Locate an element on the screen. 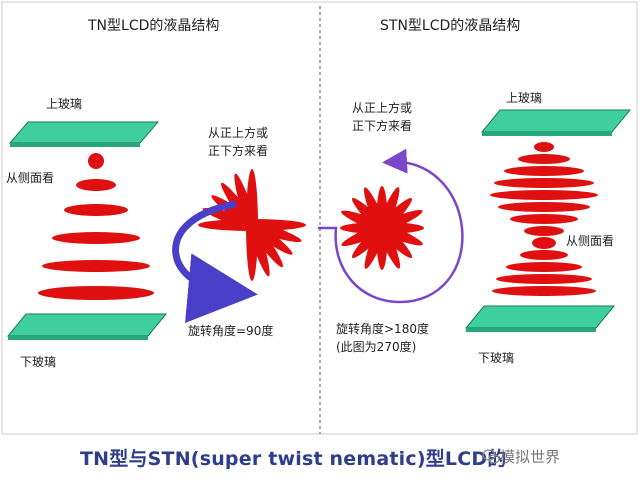  caption-text: TN型与STN(super twist nematic)型LCD的 is located at coordinates (293, 459).